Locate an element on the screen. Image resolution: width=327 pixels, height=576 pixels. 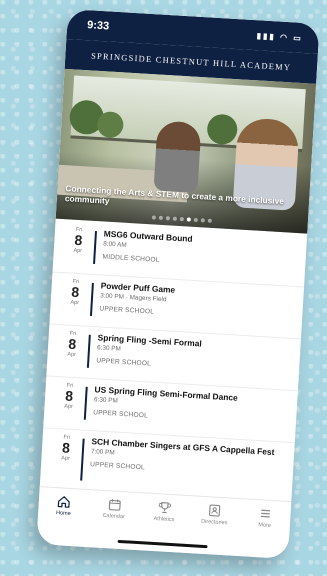
tab-label: Home is located at coordinates (63, 514).